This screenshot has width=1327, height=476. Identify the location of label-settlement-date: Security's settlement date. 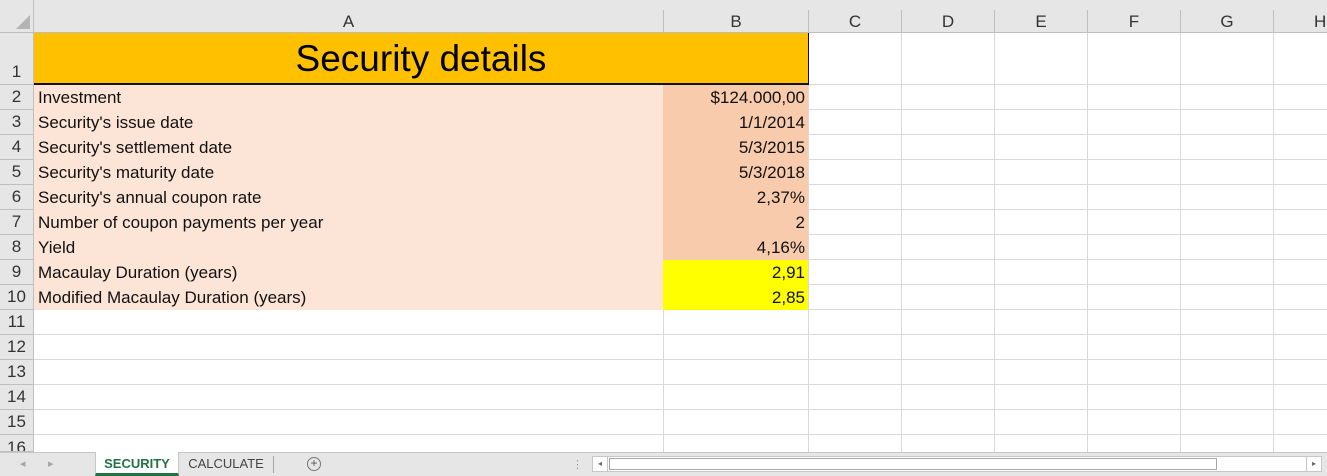
(348, 147).